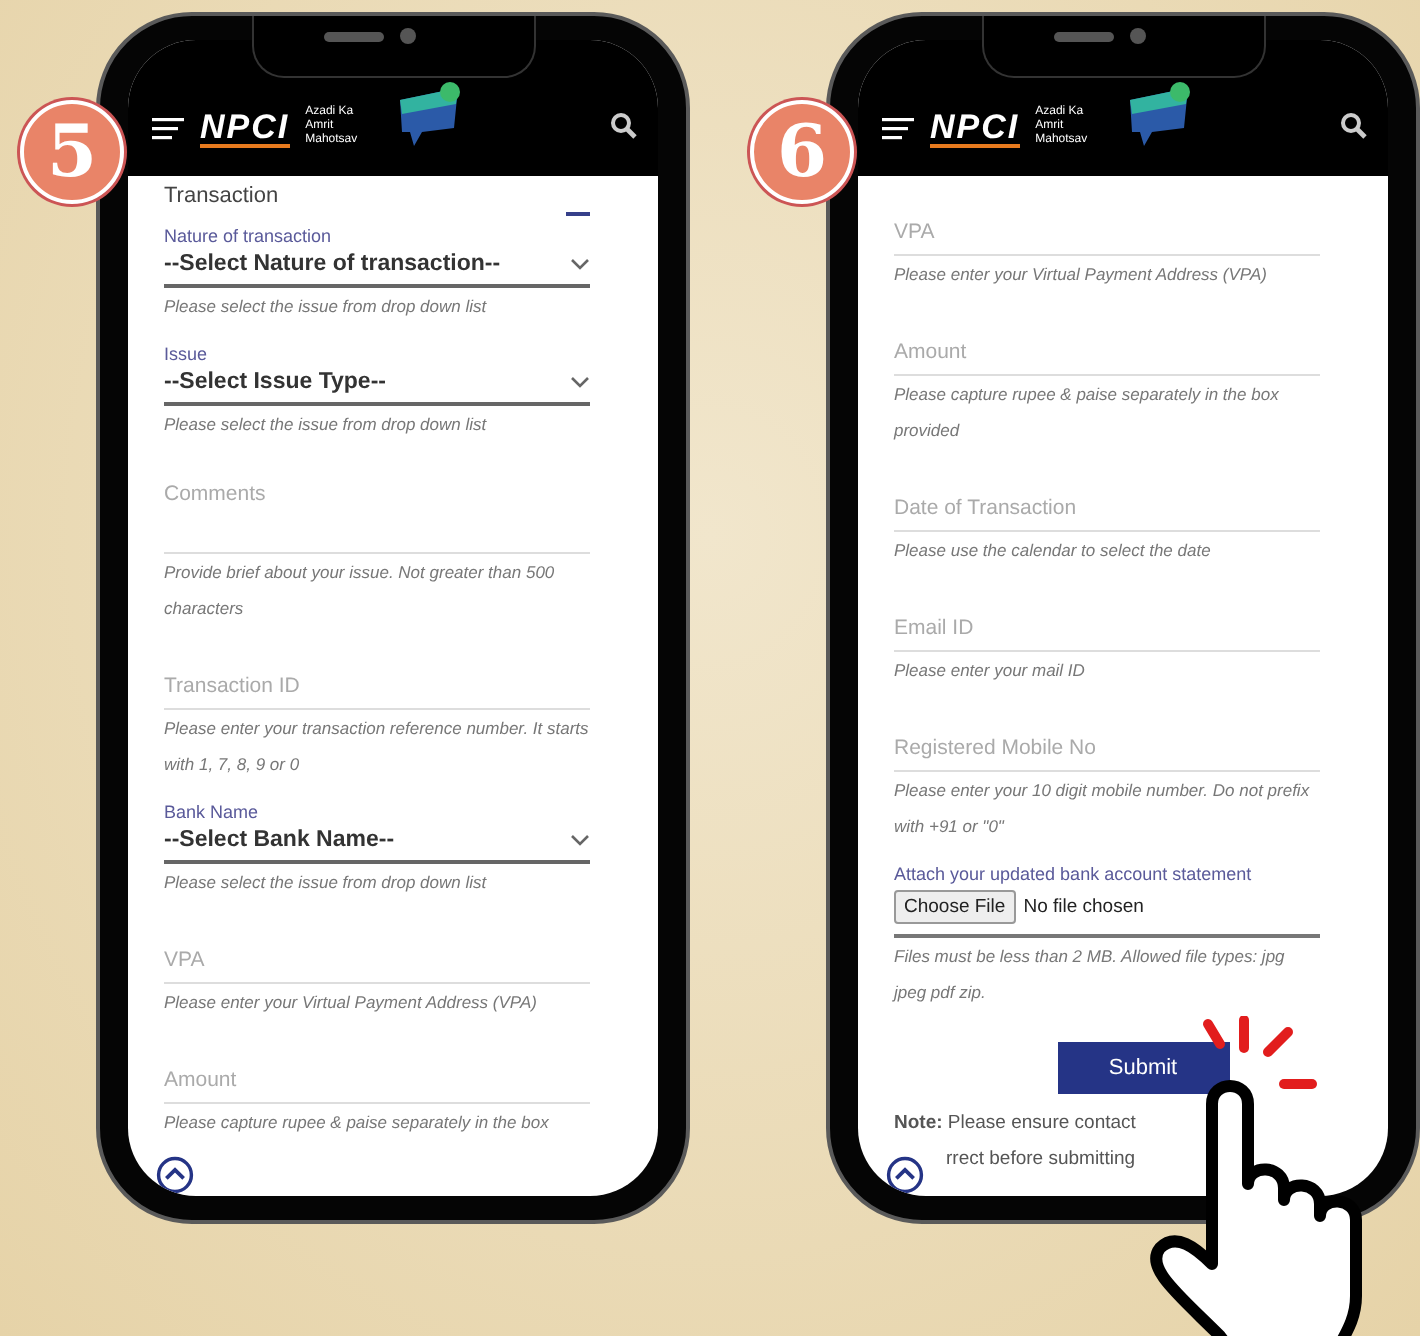 The width and height of the screenshot is (1420, 1336). Describe the element at coordinates (1107, 616) in the screenshot. I see `input-field: Email ID` at that location.